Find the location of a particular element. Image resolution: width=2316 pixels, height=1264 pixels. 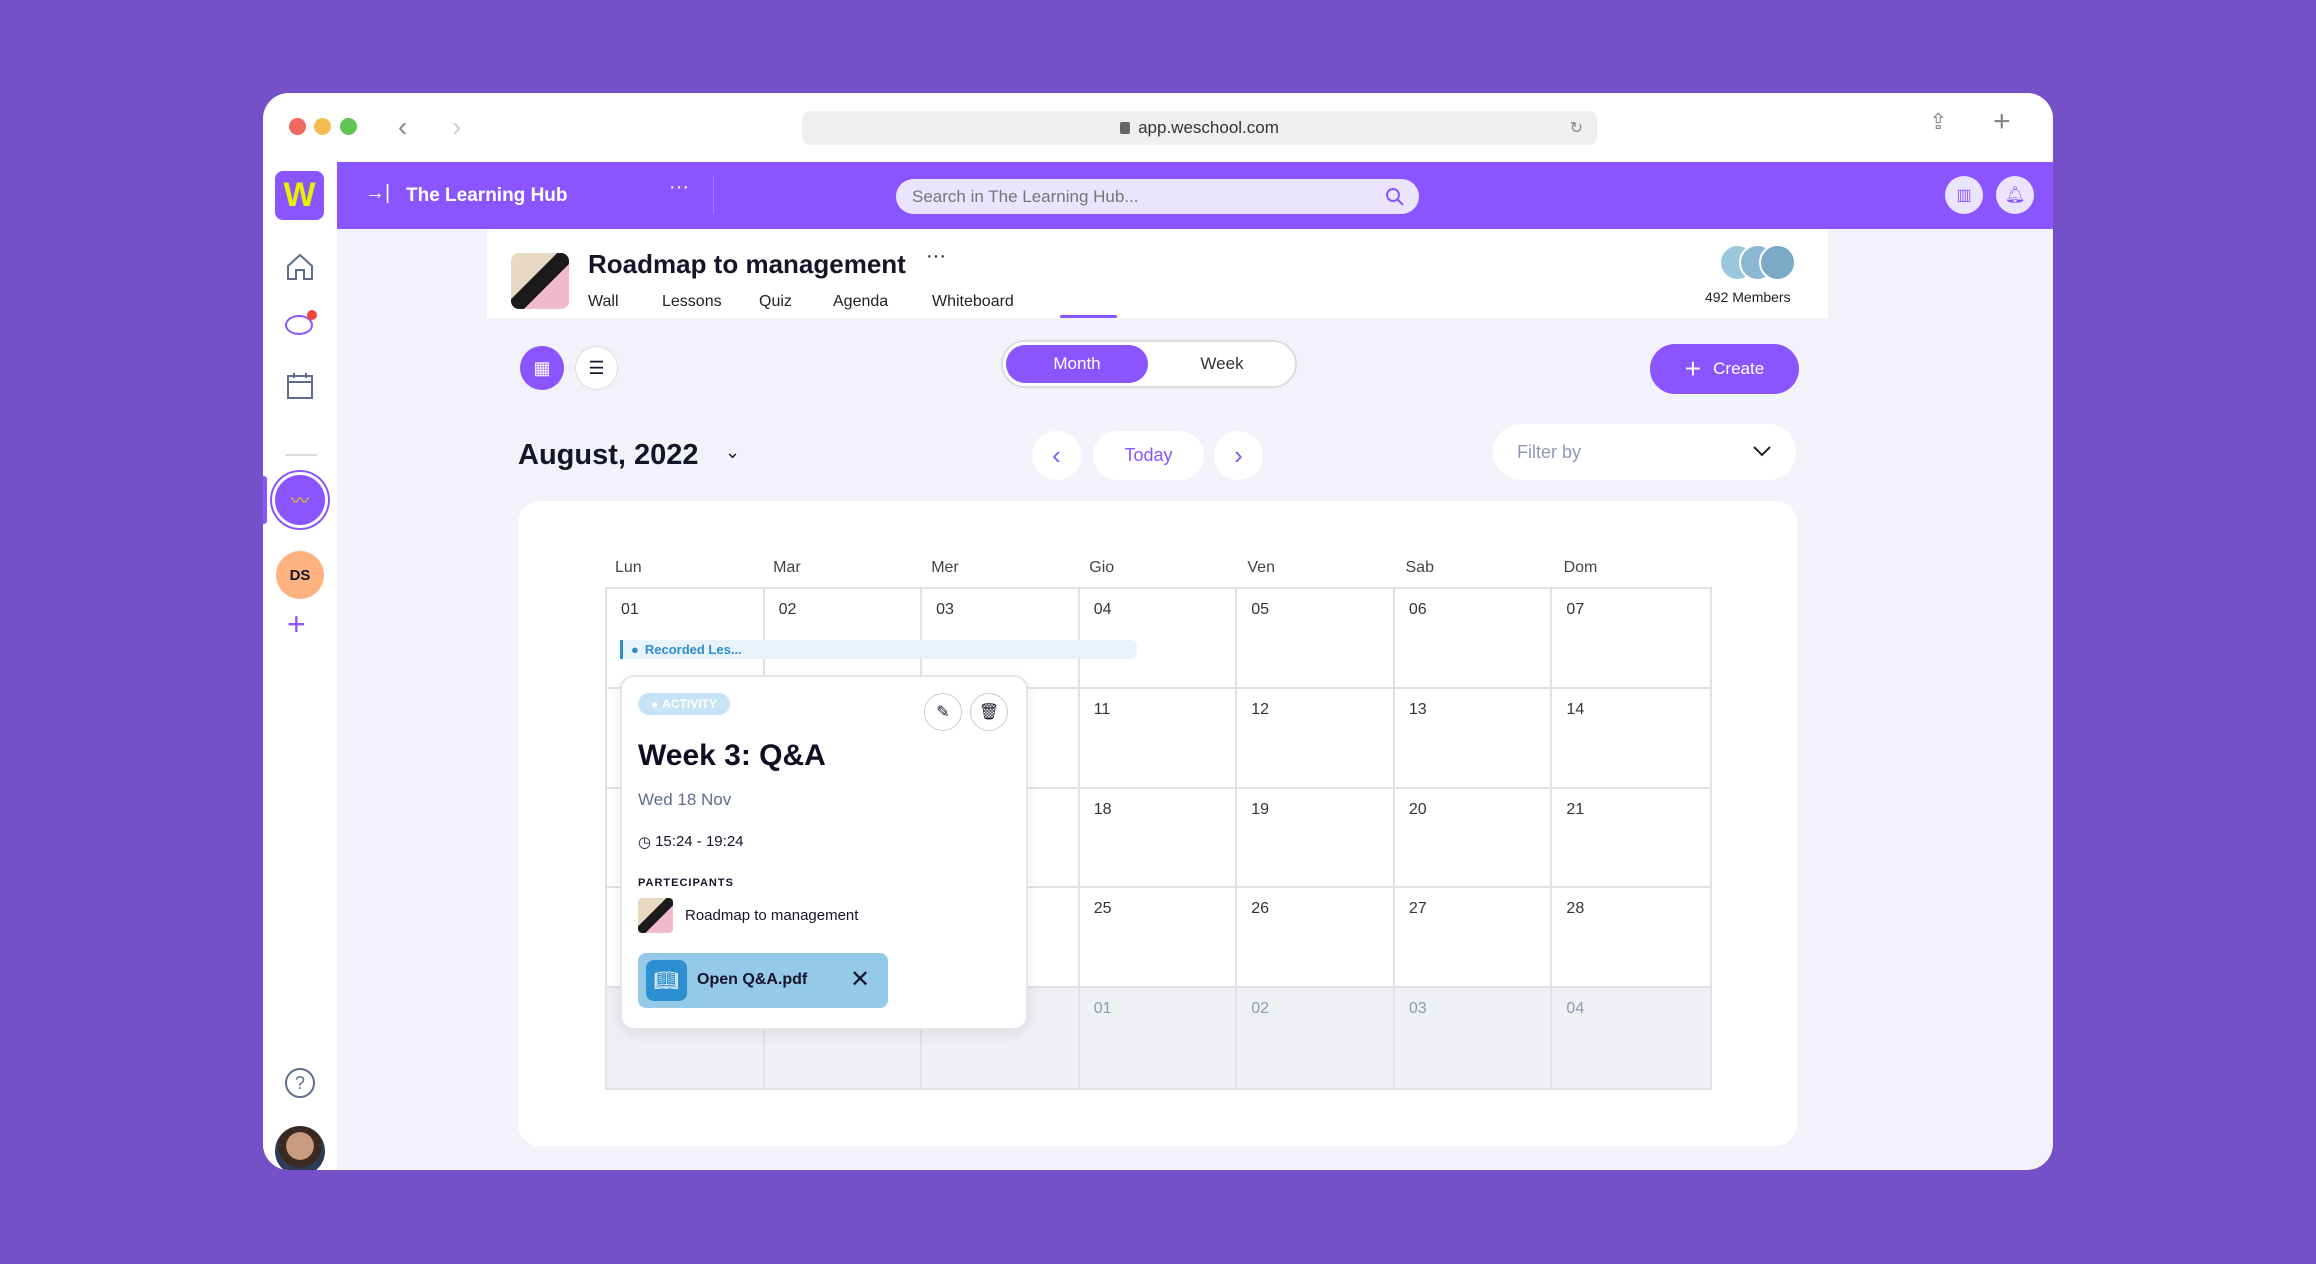

share-icon: ⇪ is located at coordinates (1938, 122).